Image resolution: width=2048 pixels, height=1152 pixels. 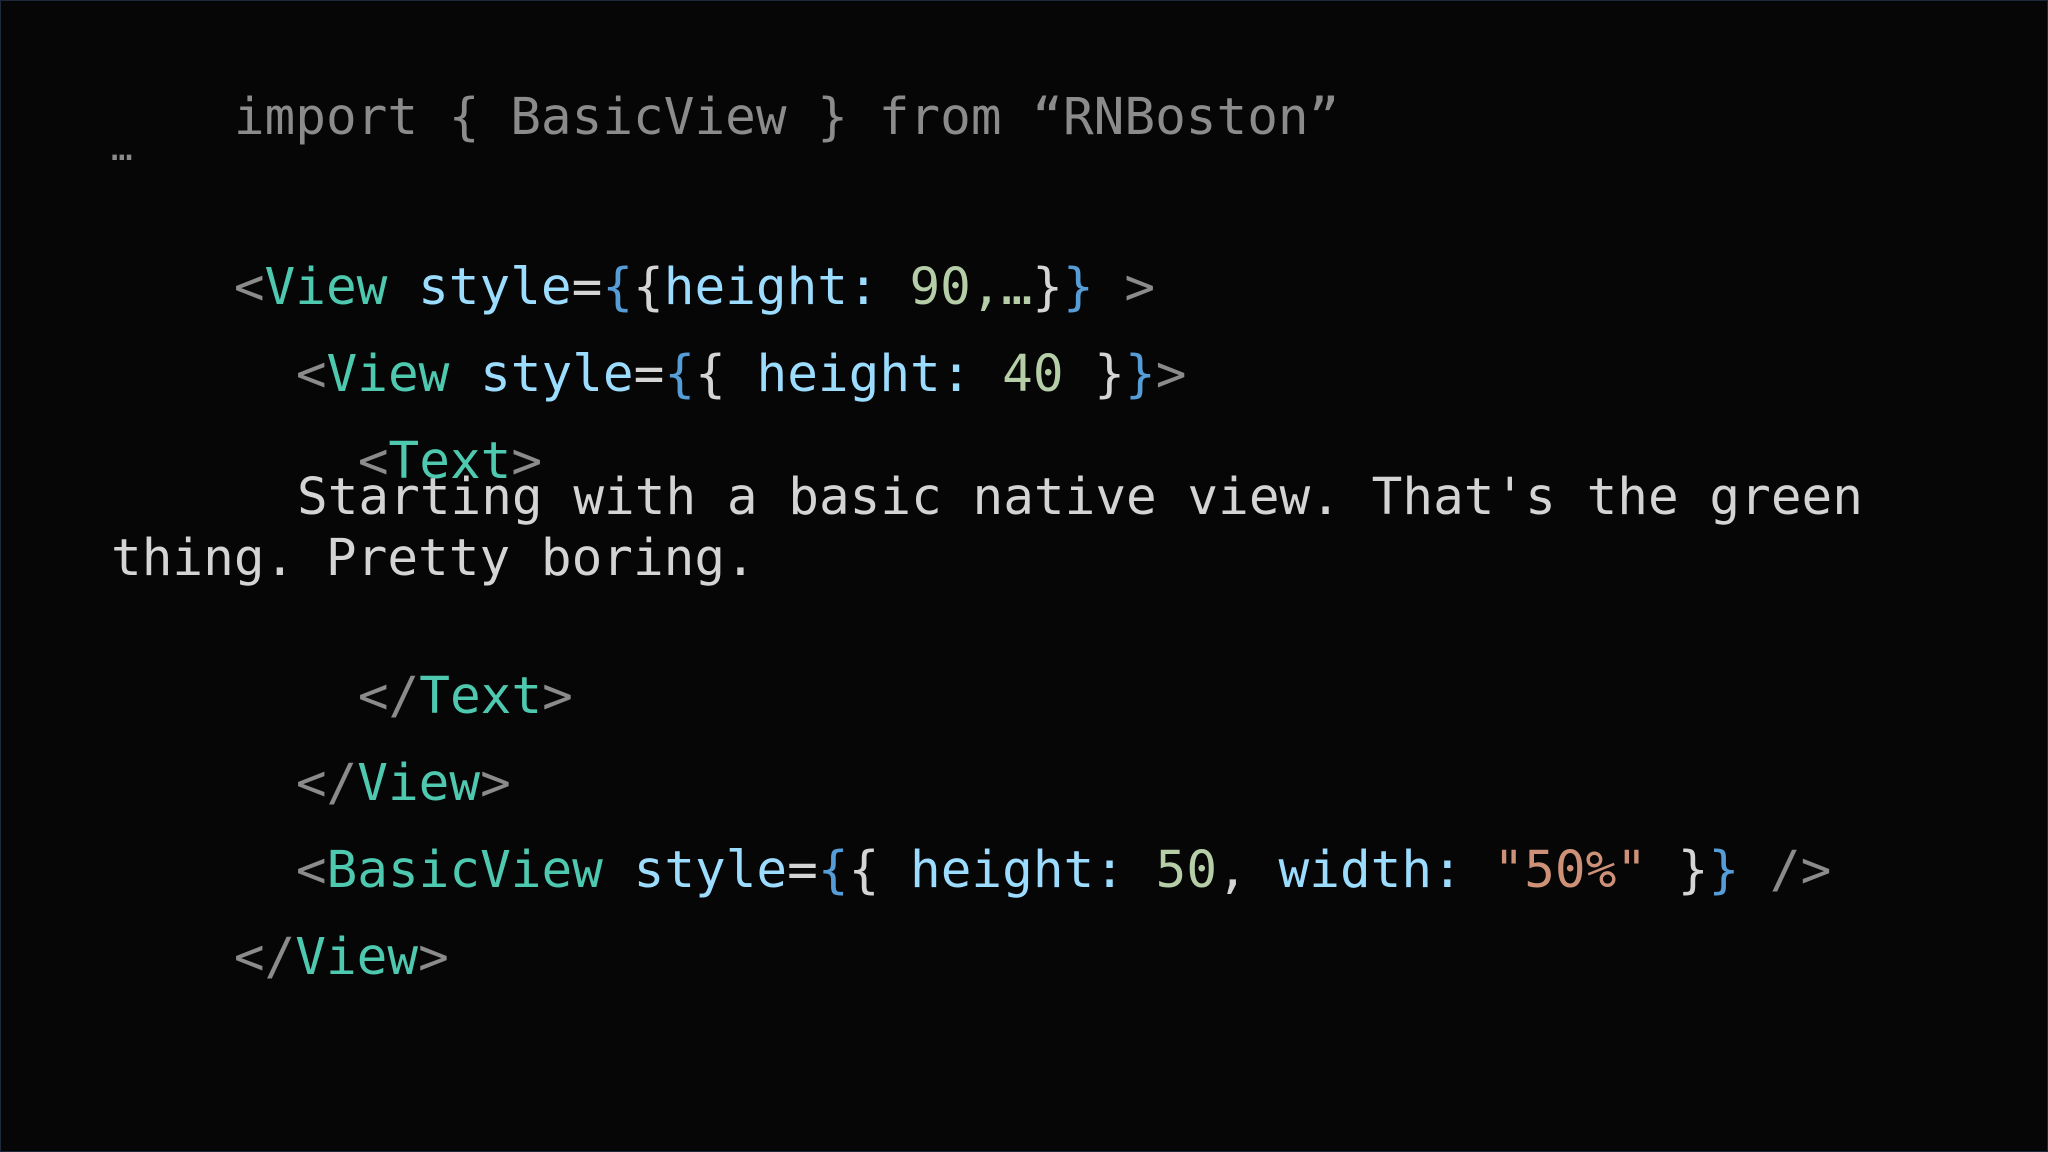 I want to click on inner-view-gt: >, so click(x=1171, y=374).